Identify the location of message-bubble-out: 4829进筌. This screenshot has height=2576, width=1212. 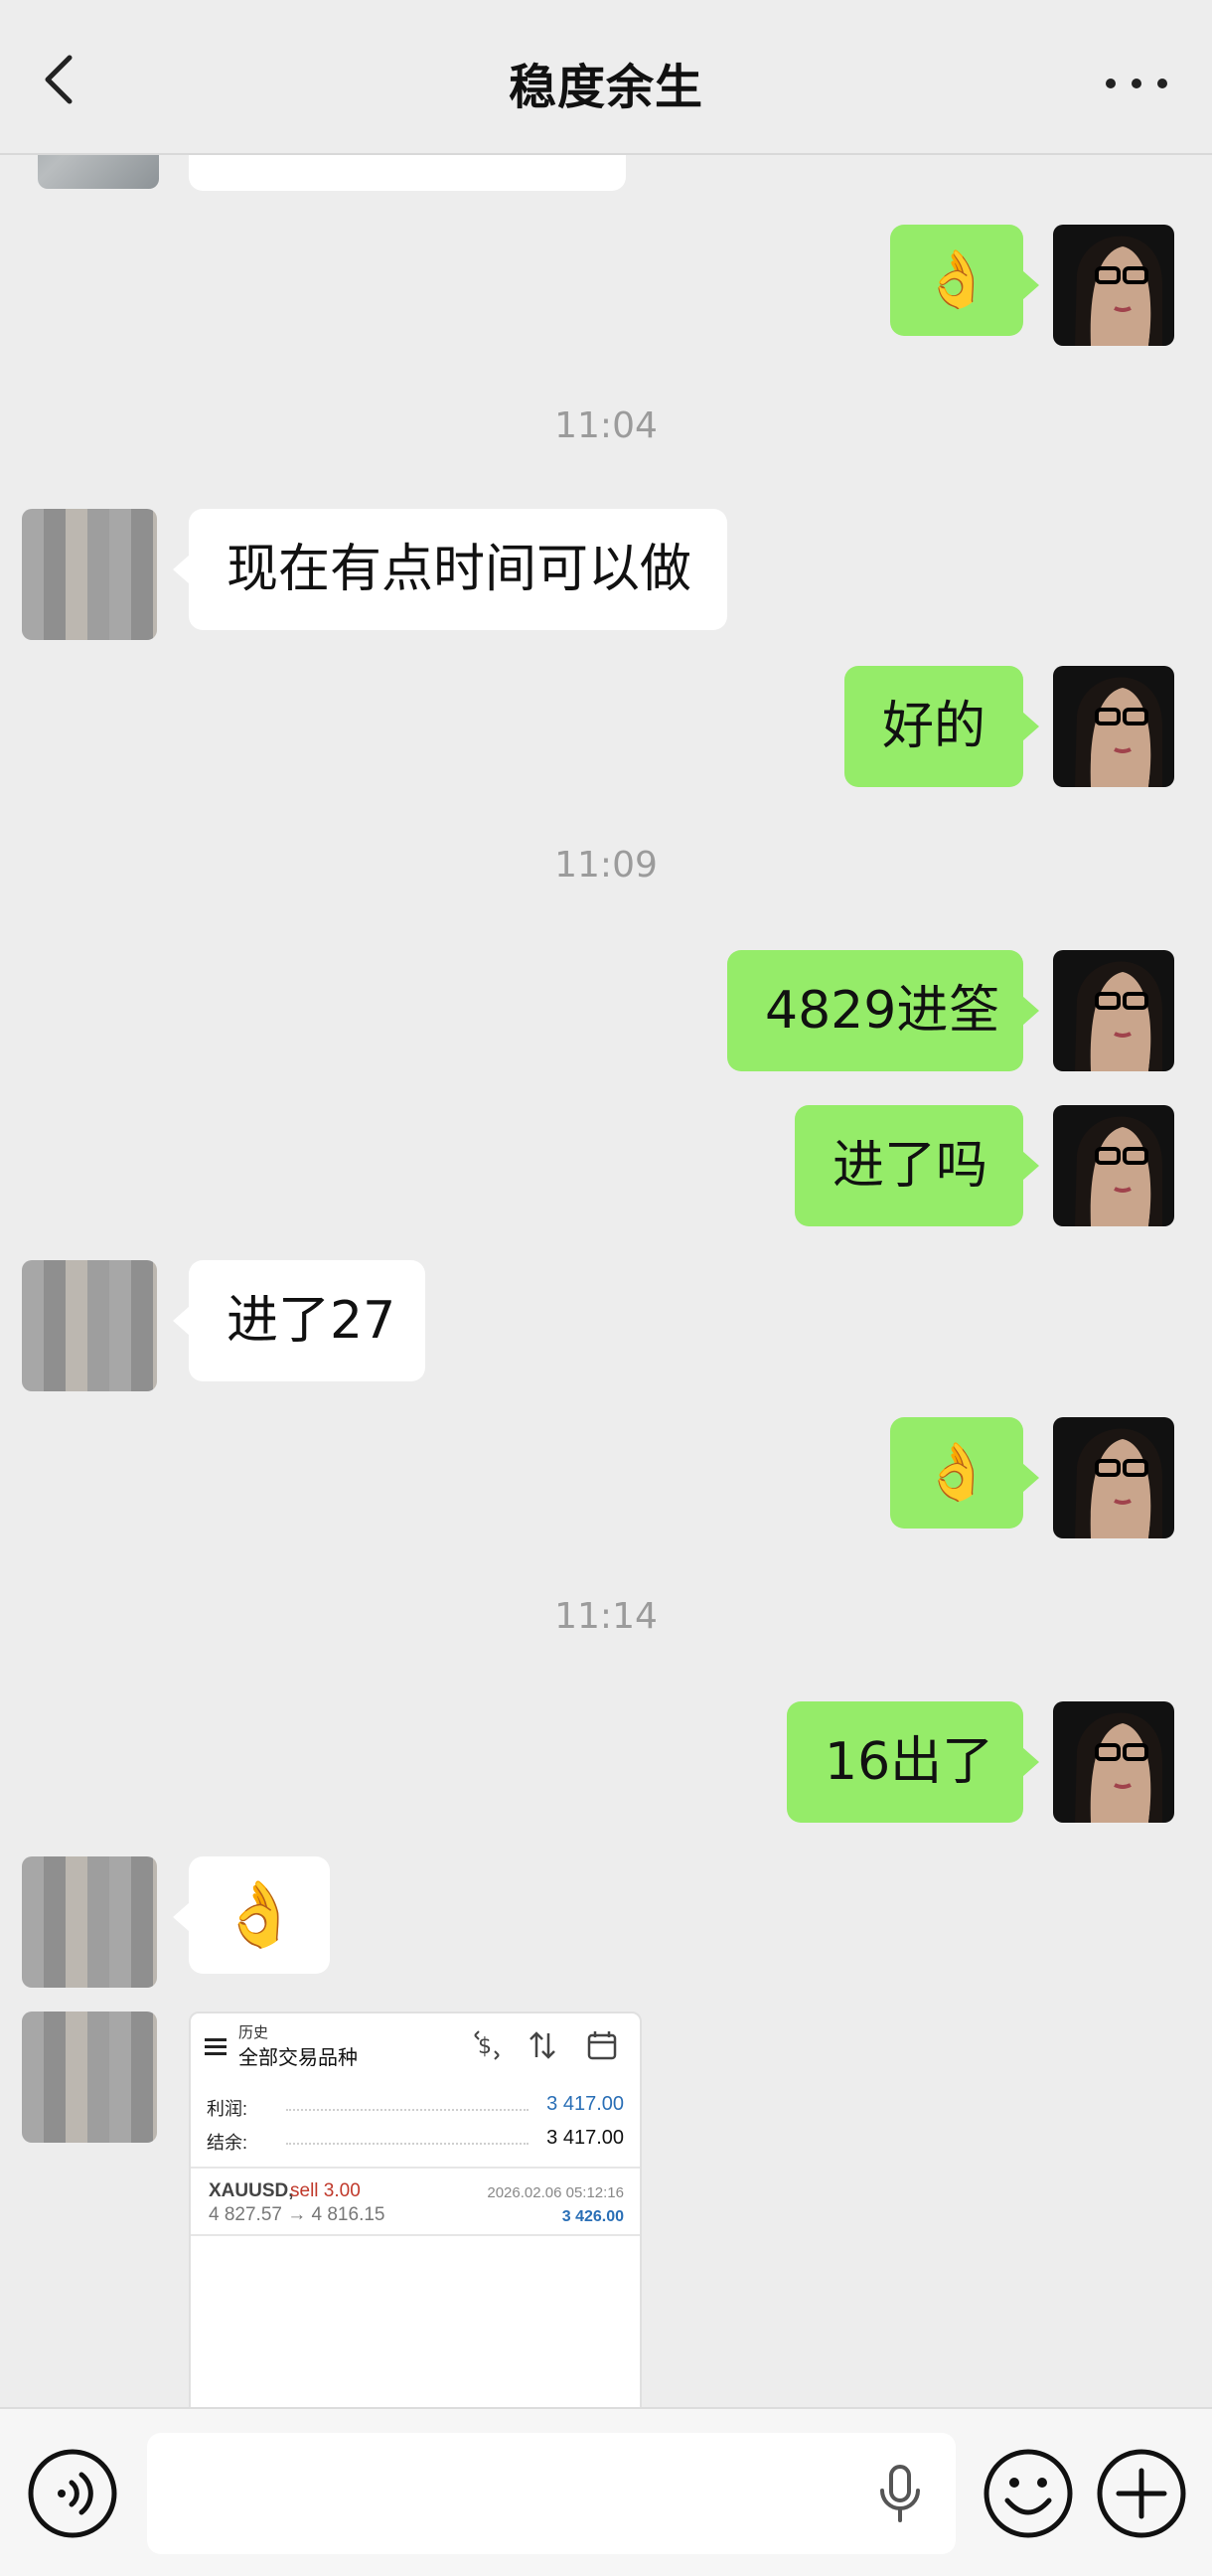
(883, 1010).